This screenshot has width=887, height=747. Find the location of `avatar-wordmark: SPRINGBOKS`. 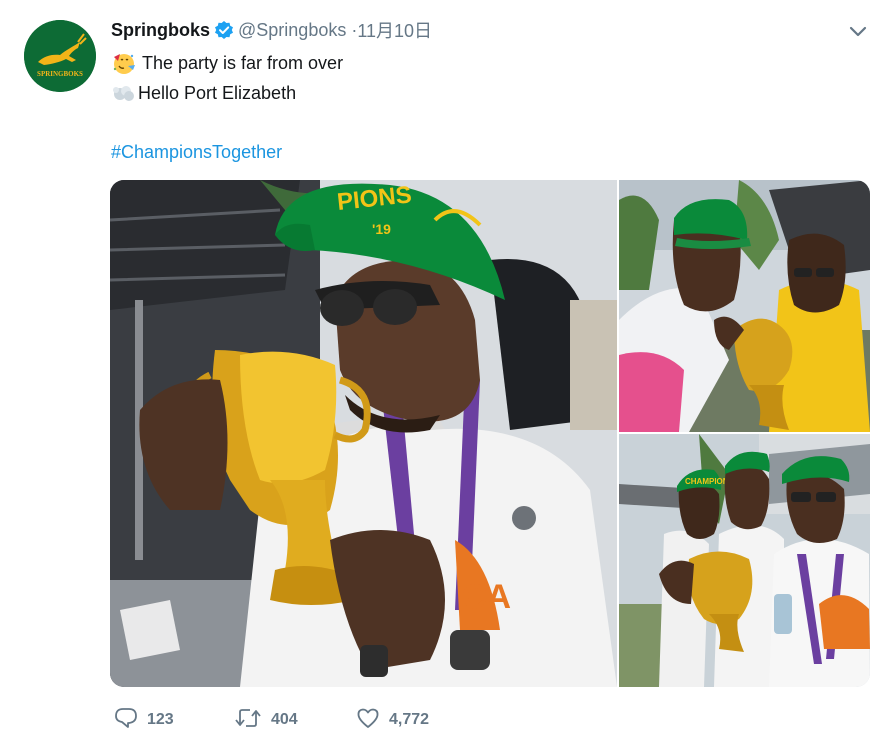

avatar-wordmark: SPRINGBOKS is located at coordinates (60, 74).